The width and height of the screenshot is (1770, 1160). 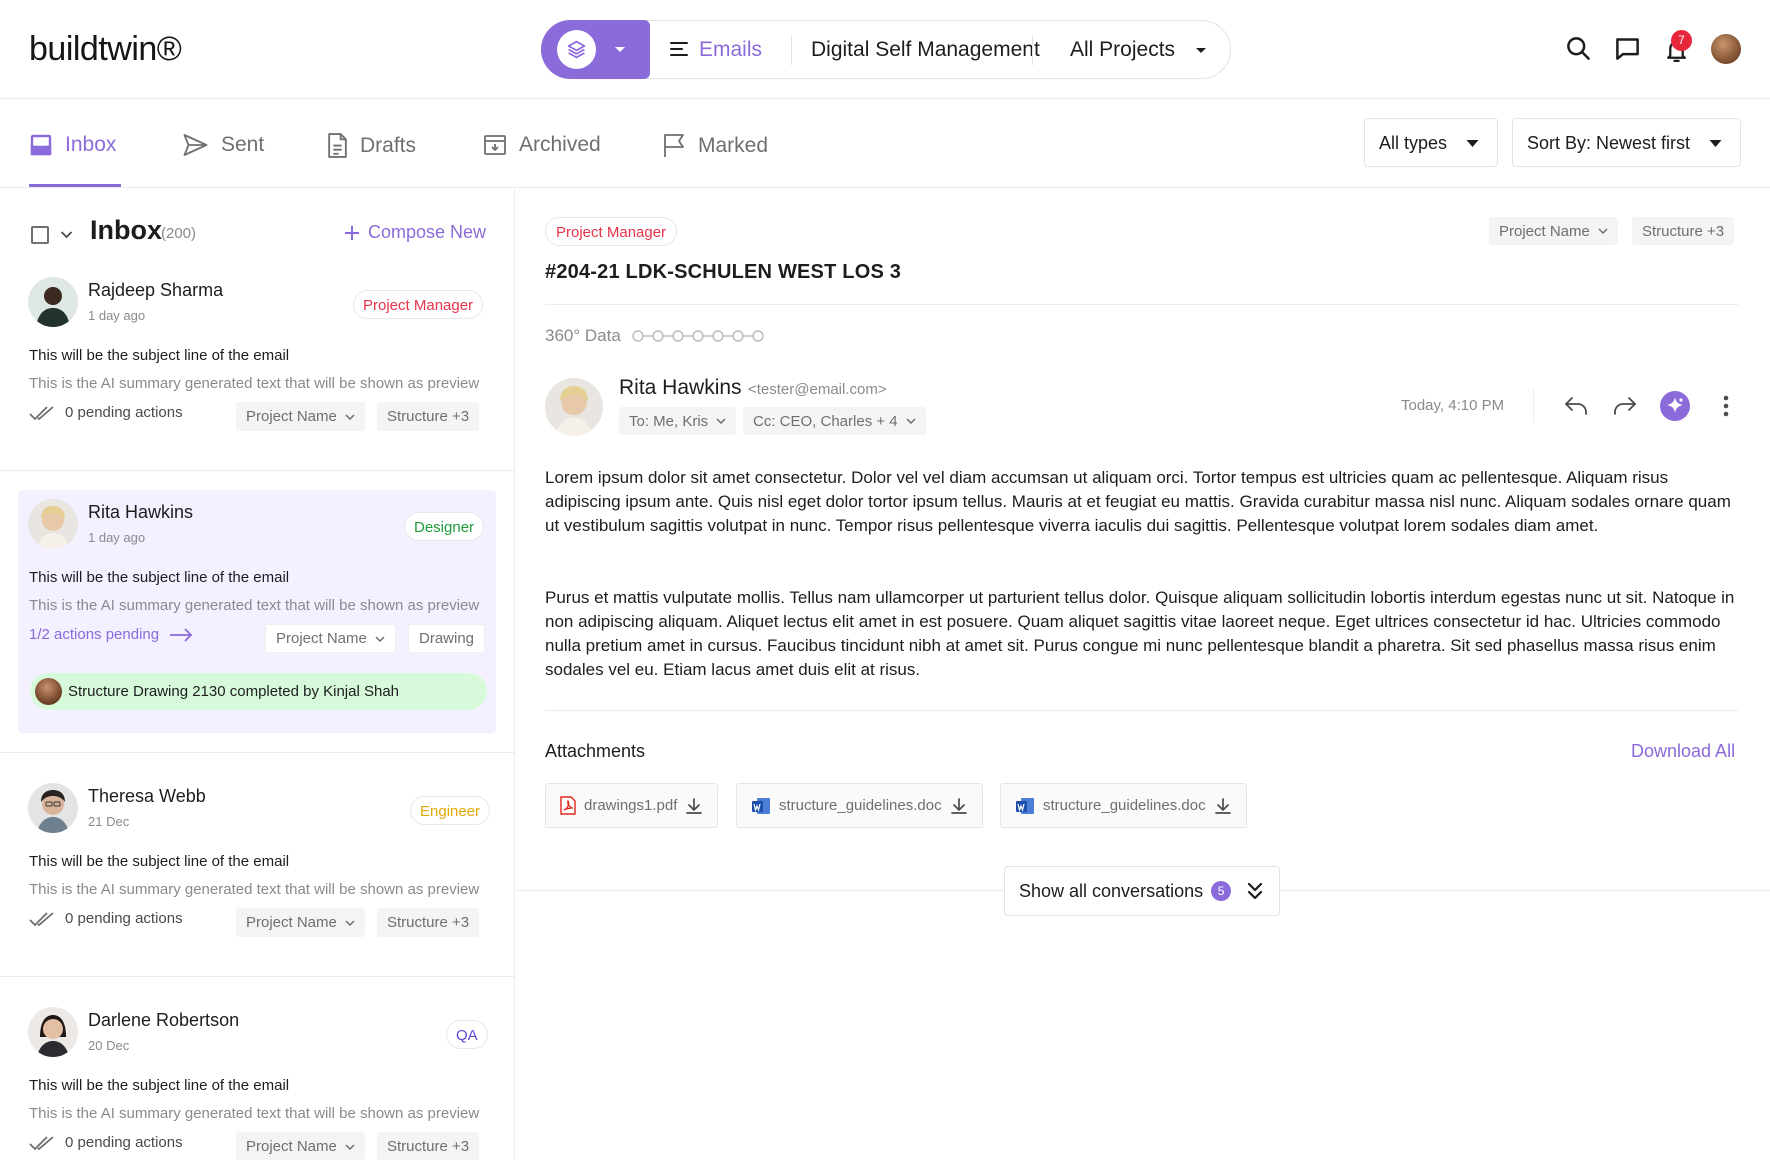 What do you see at coordinates (75, 185) in the screenshot?
I see `active-tab-indicator` at bounding box center [75, 185].